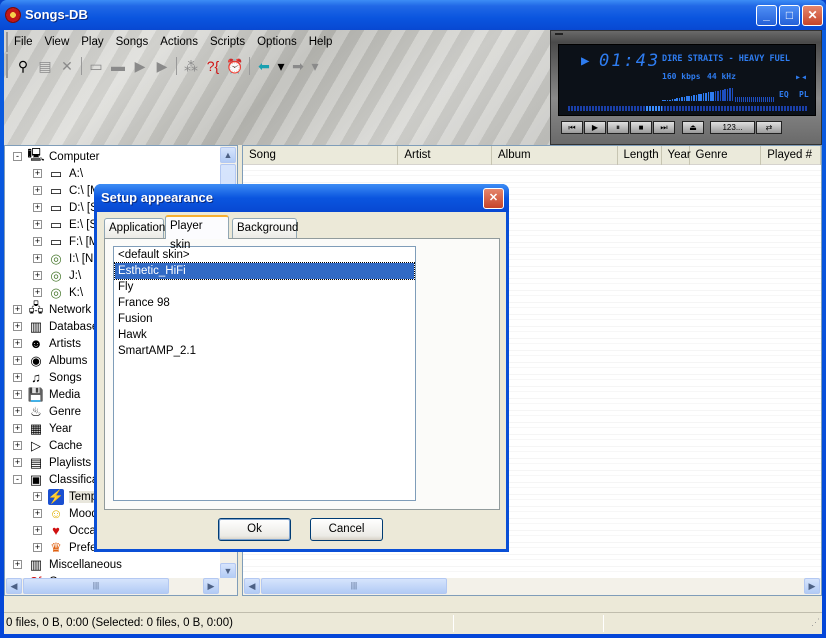 This screenshot has height=638, width=826. Describe the element at coordinates (664, 127) in the screenshot. I see `next-track-button: ⏭` at that location.